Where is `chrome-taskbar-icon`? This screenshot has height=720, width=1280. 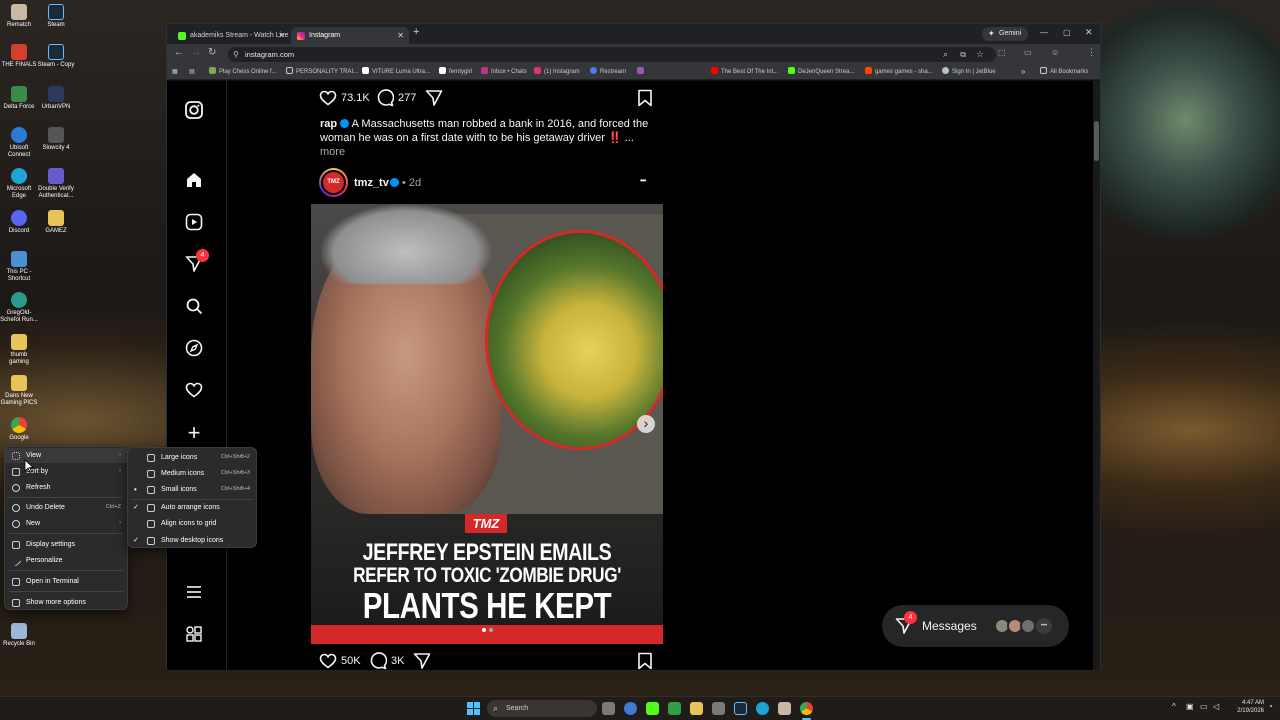 chrome-taskbar-icon is located at coordinates (806, 708).